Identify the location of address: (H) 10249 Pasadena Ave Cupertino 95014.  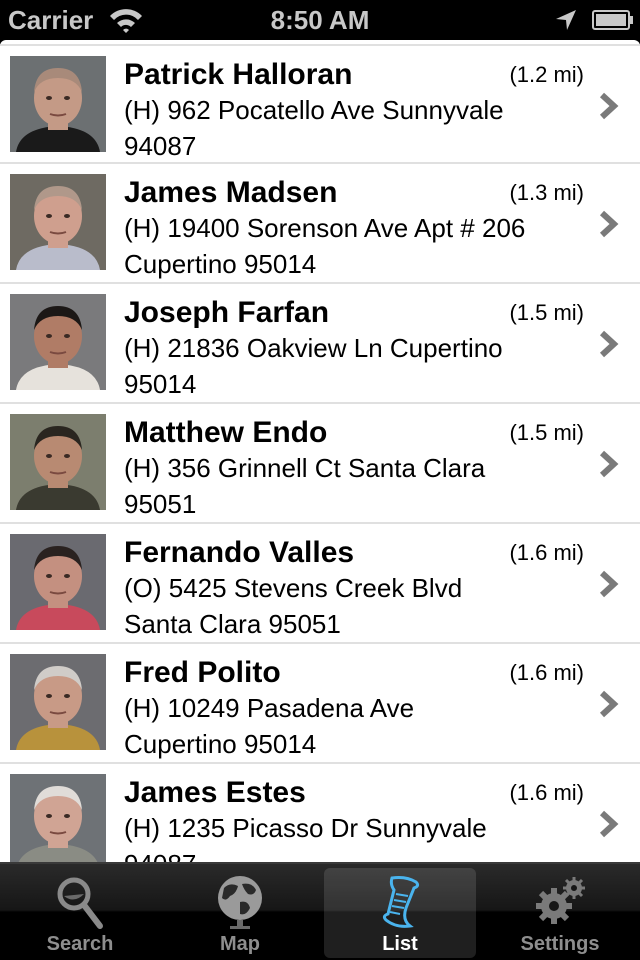
(344, 726).